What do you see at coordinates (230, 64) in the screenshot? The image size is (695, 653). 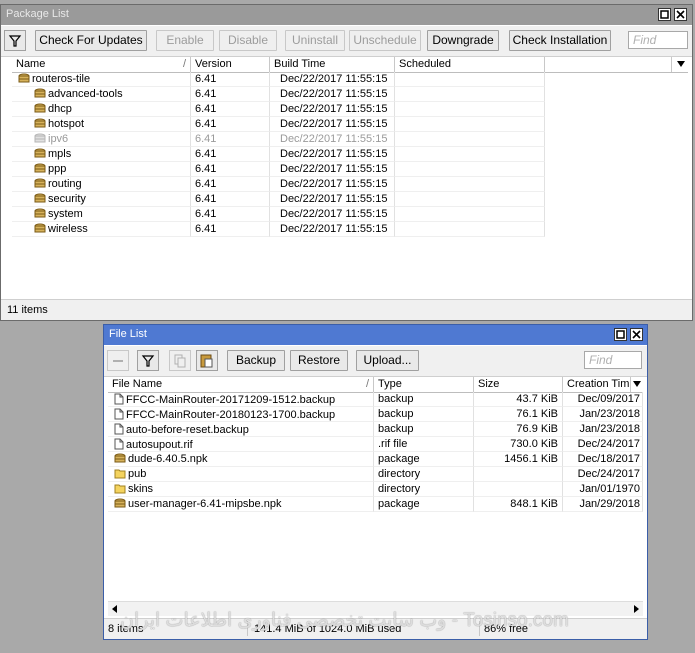 I see `column-header-version: Version` at bounding box center [230, 64].